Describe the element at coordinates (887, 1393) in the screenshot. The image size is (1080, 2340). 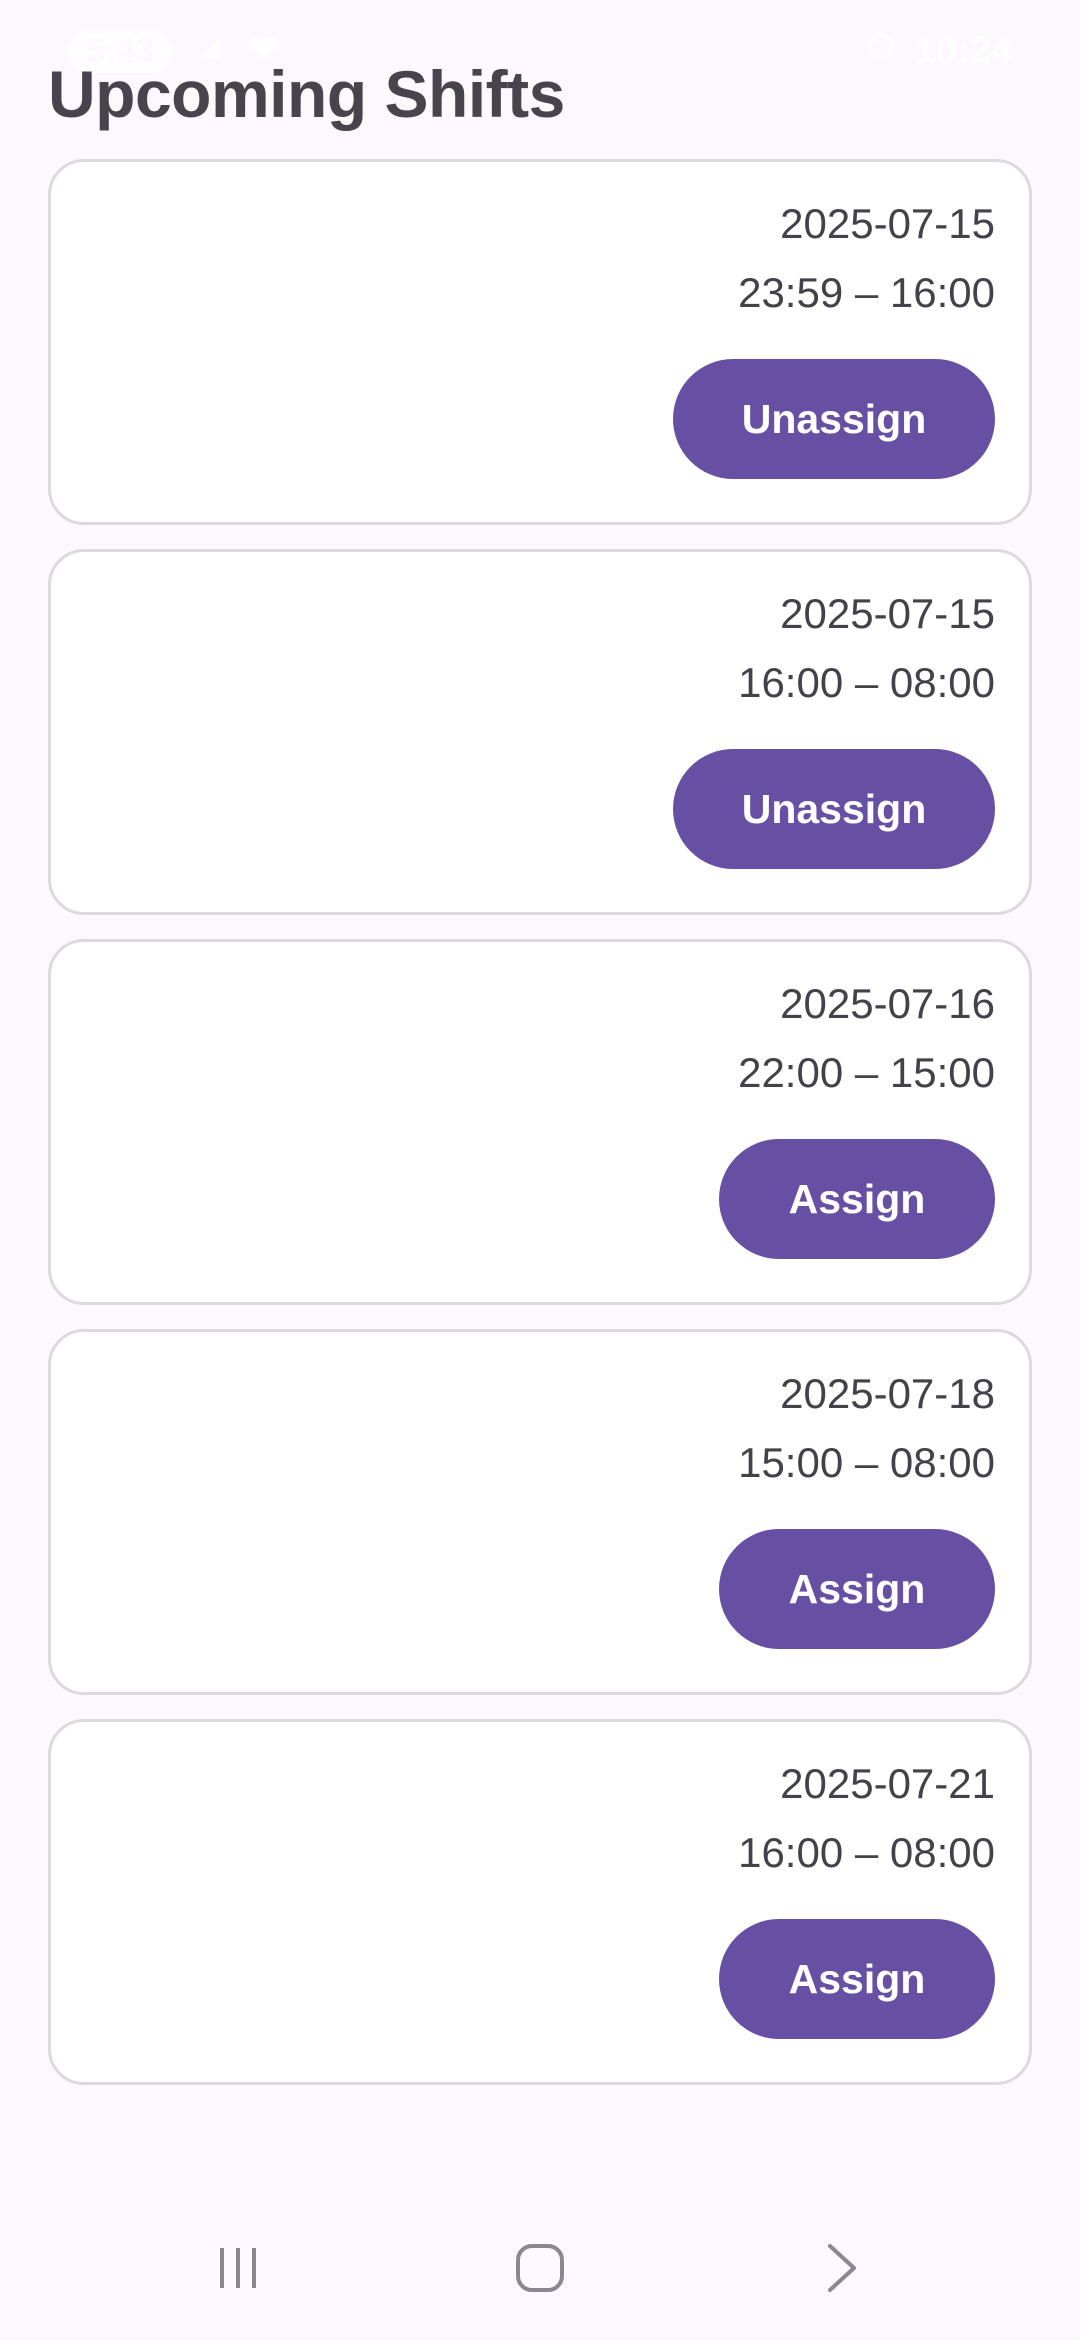
I see `shift-date: 2025-07-18` at that location.